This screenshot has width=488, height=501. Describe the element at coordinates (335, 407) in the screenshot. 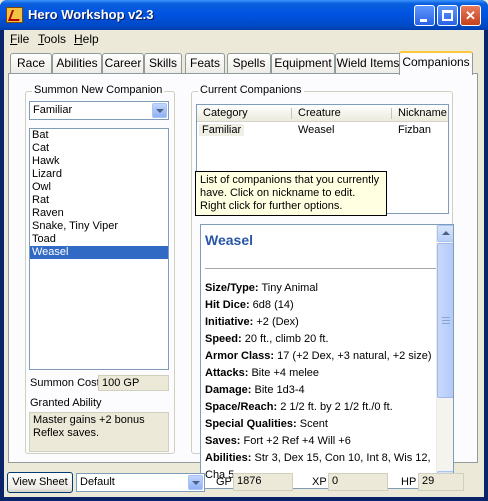

I see `stat-value: 2 1/2 ft. by 2 1/2 ft./0 ft.` at that location.